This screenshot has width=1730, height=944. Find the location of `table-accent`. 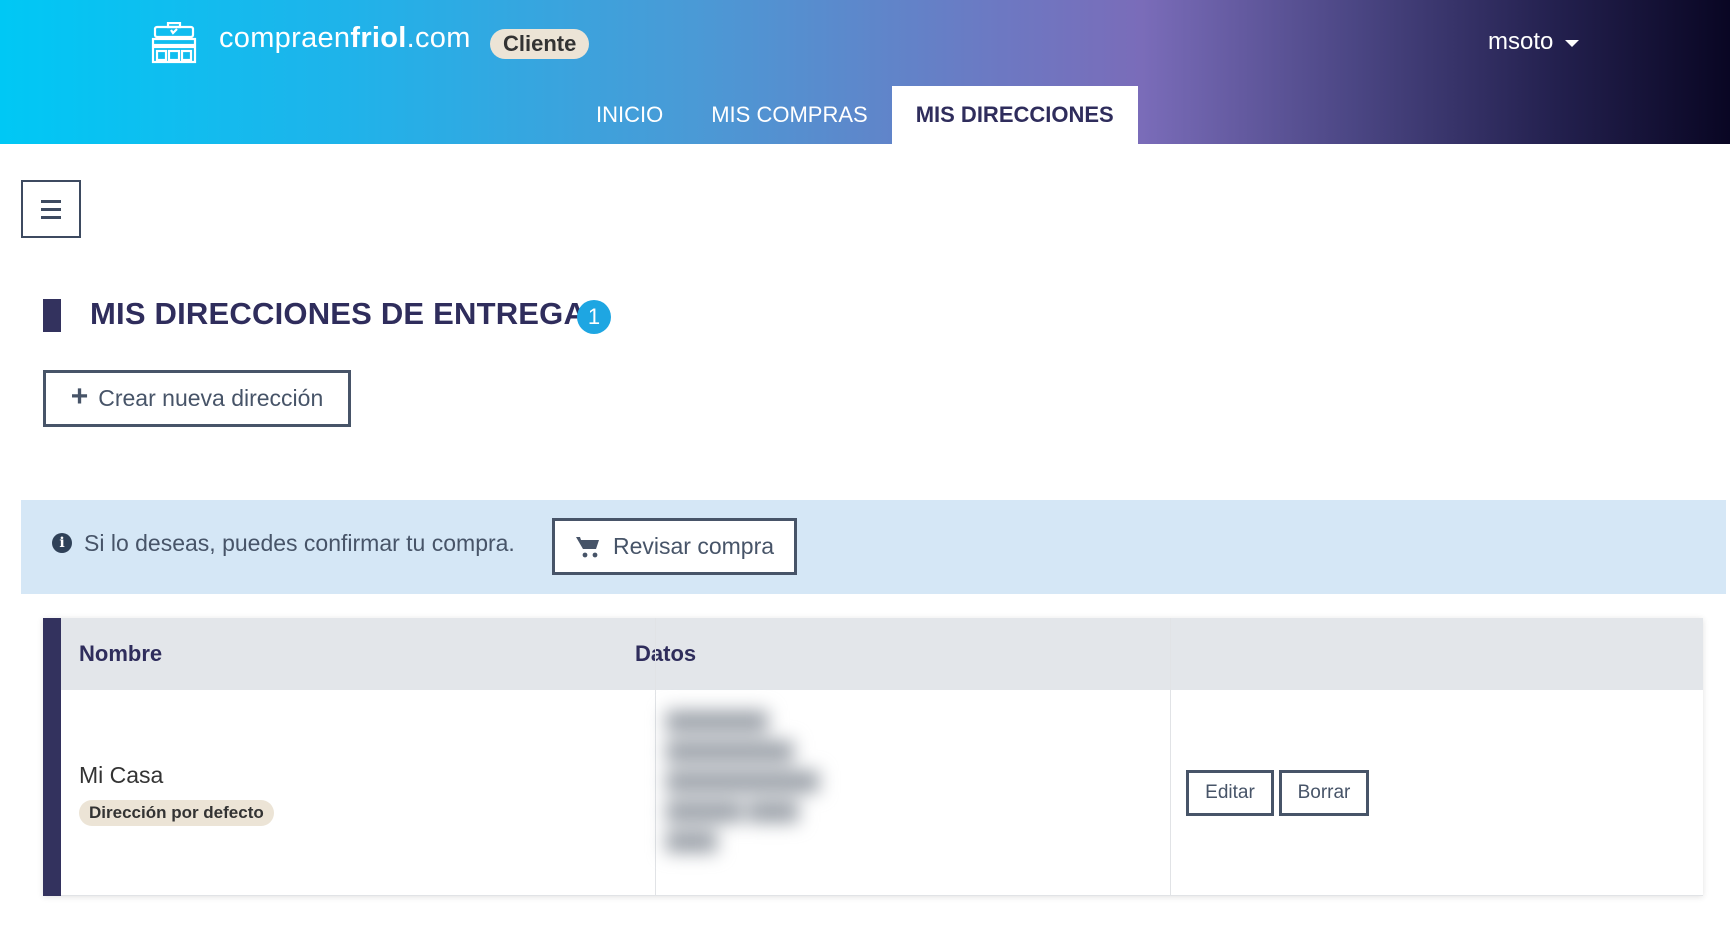

table-accent is located at coordinates (52, 757).